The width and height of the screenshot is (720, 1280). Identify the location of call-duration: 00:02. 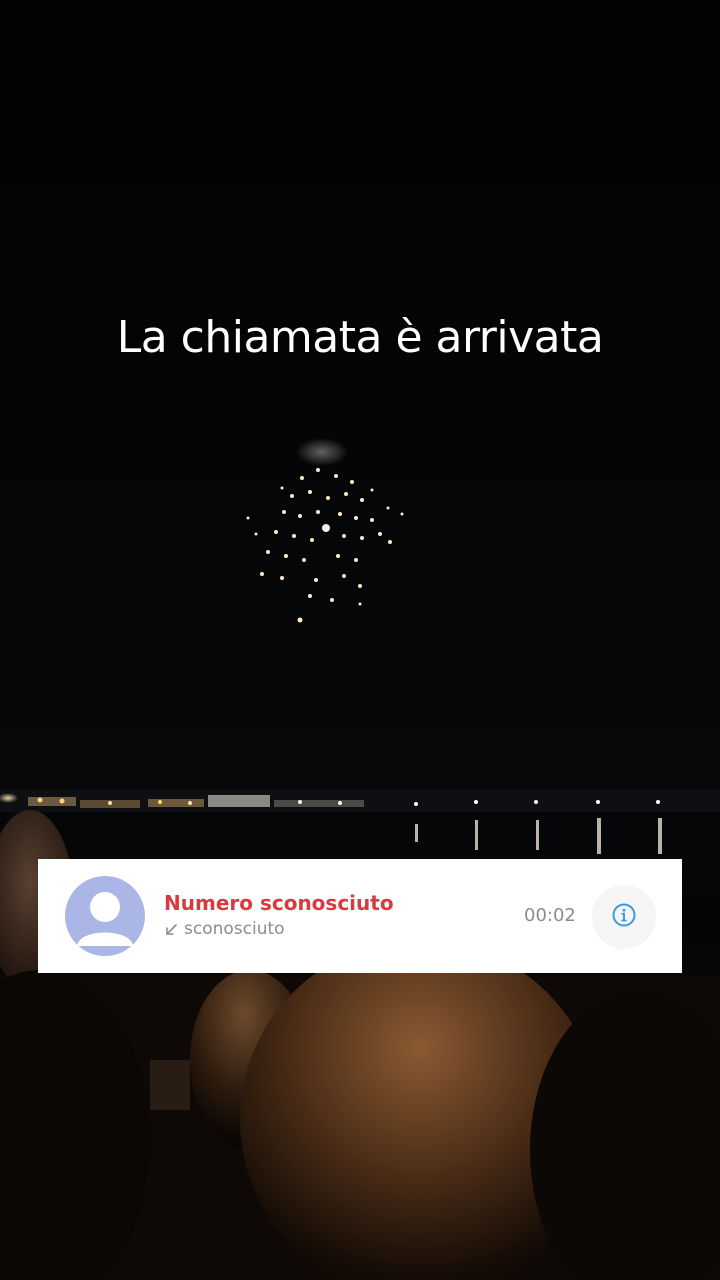
(550, 915).